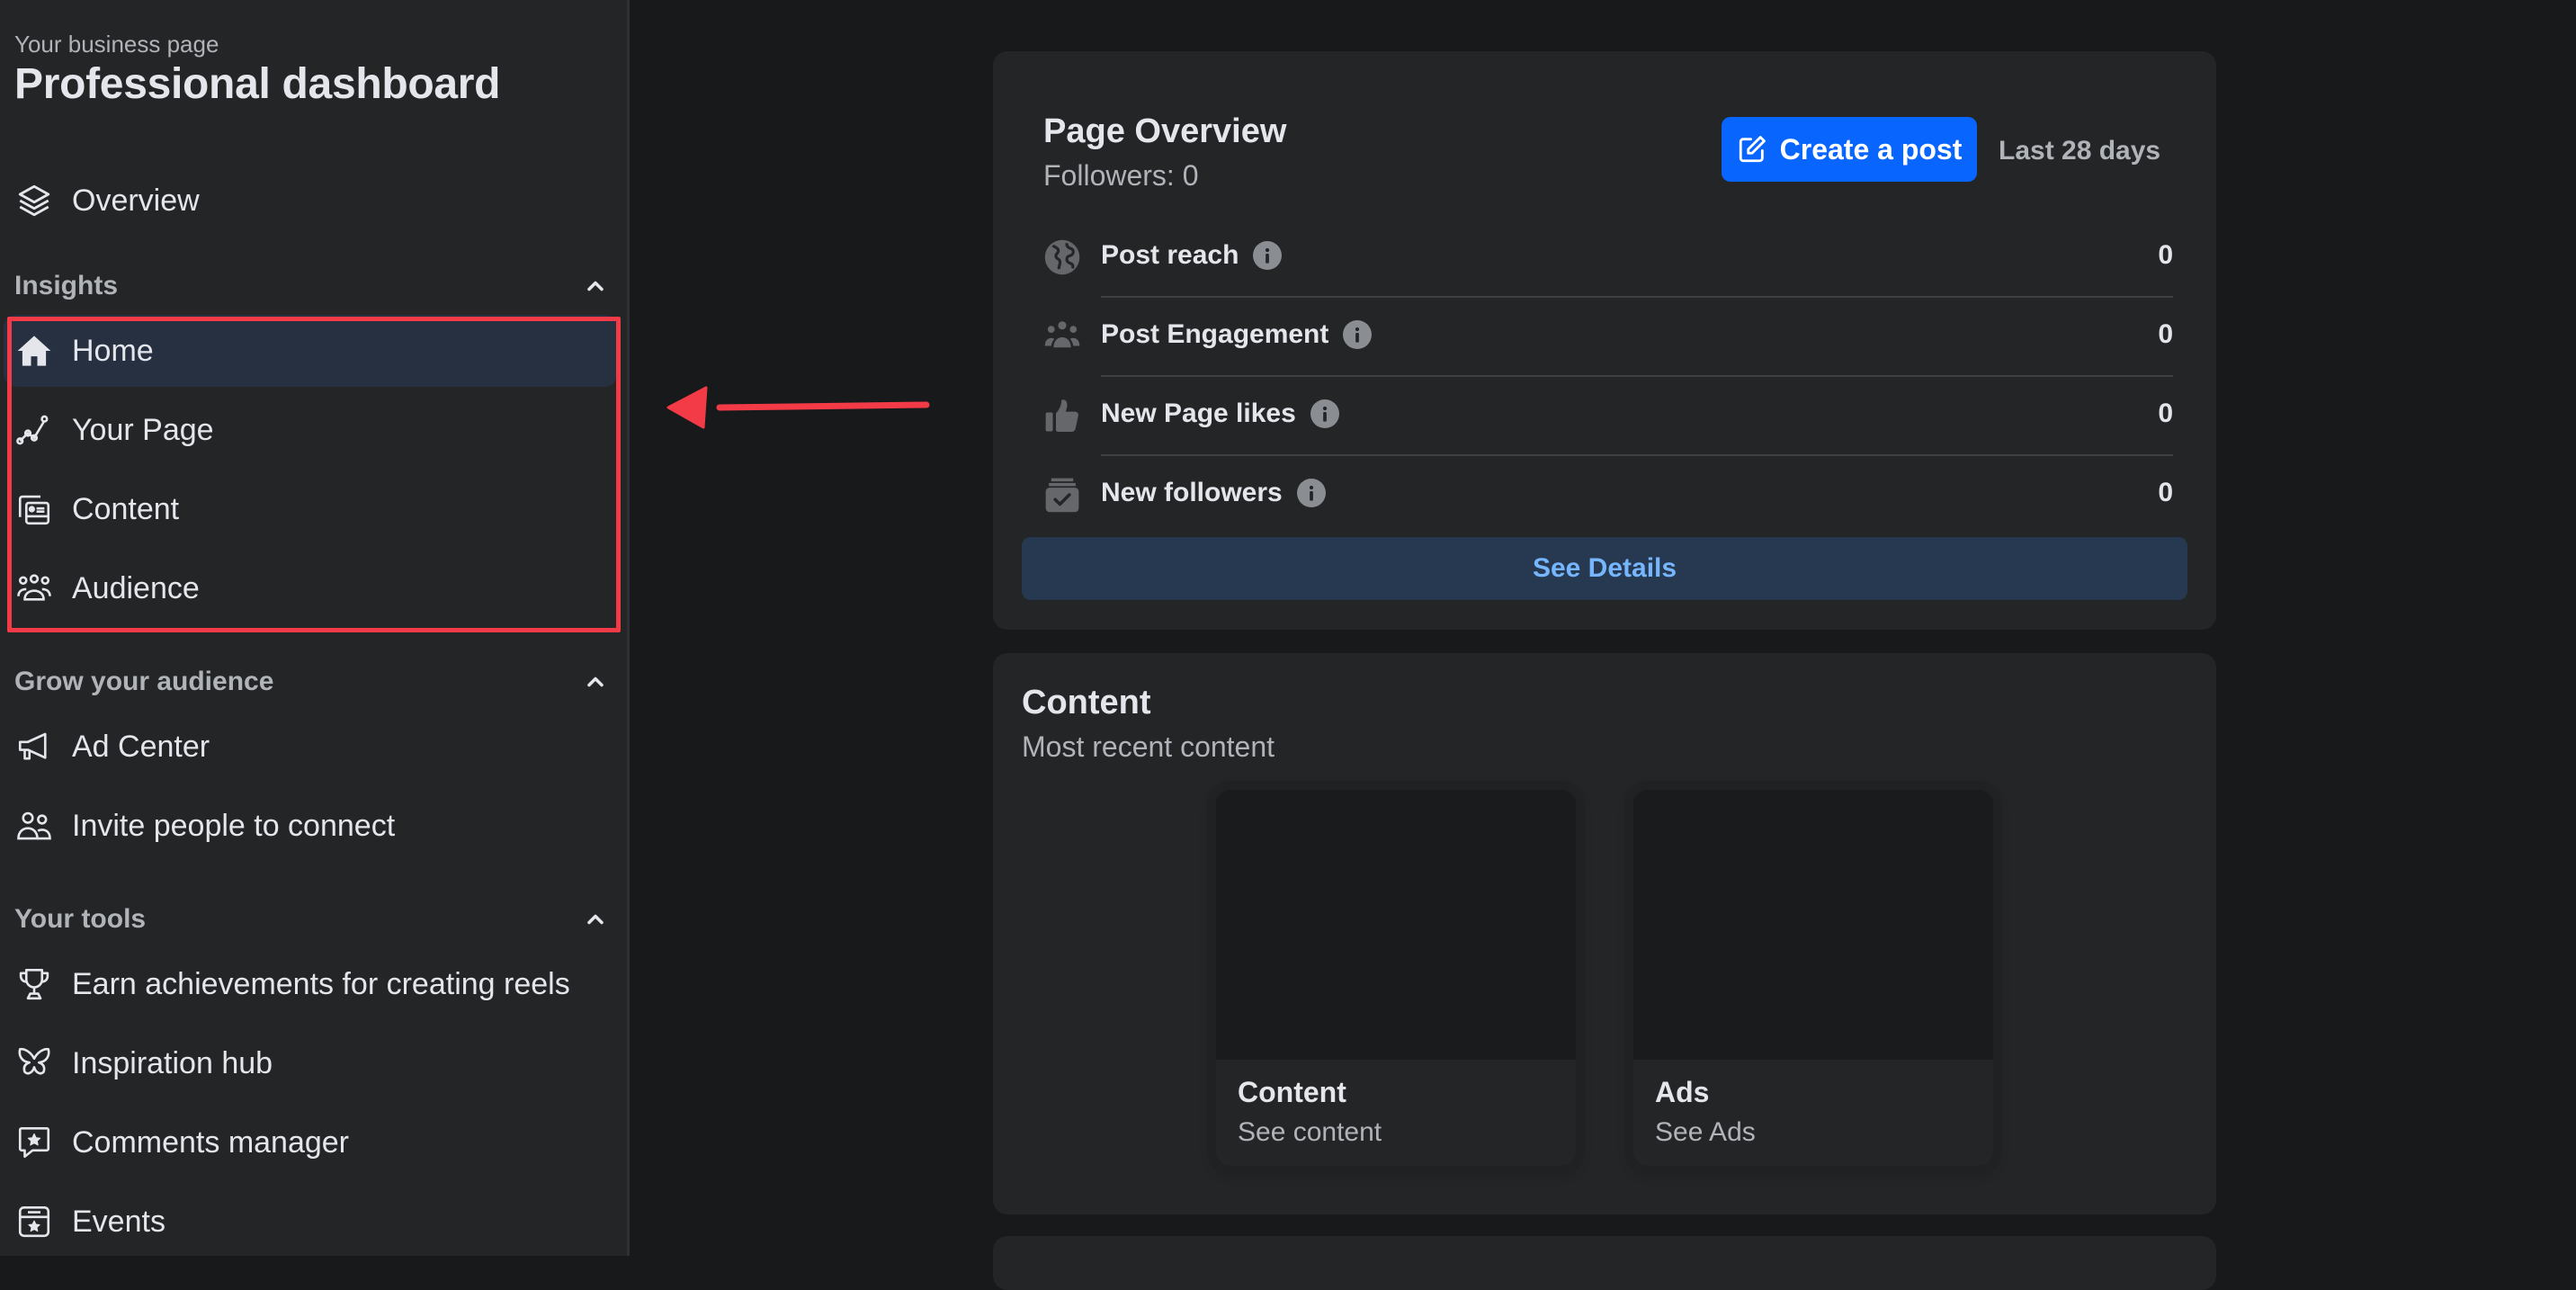 Image resolution: width=2576 pixels, height=1290 pixels. I want to click on sidebar-title: Professional dashboard, so click(257, 84).